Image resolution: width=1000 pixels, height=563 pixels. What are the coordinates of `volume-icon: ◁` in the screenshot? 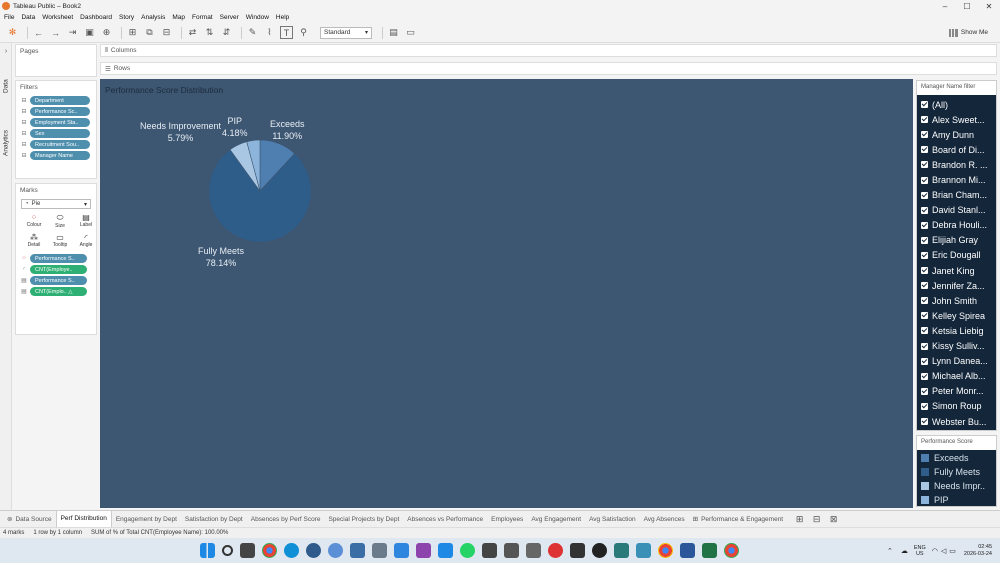 It's located at (943, 551).